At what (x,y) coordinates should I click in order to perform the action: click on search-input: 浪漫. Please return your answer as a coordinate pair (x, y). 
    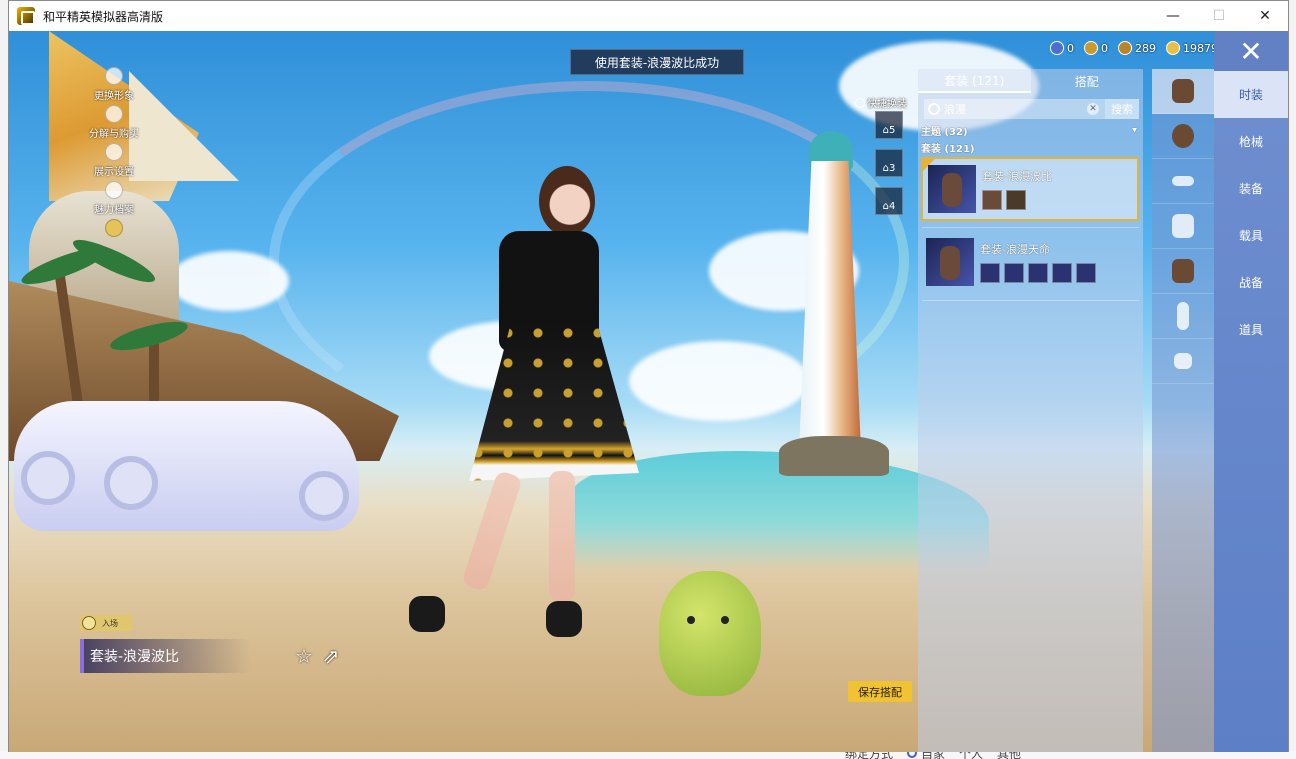
    Looking at the image, I should click on (1015, 109).